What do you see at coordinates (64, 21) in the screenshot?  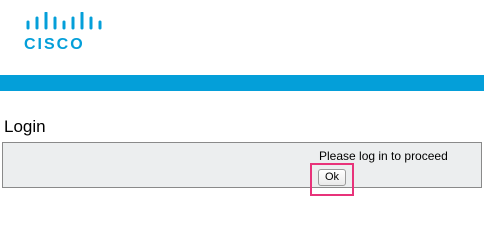 I see `cisco-bridge-icon` at bounding box center [64, 21].